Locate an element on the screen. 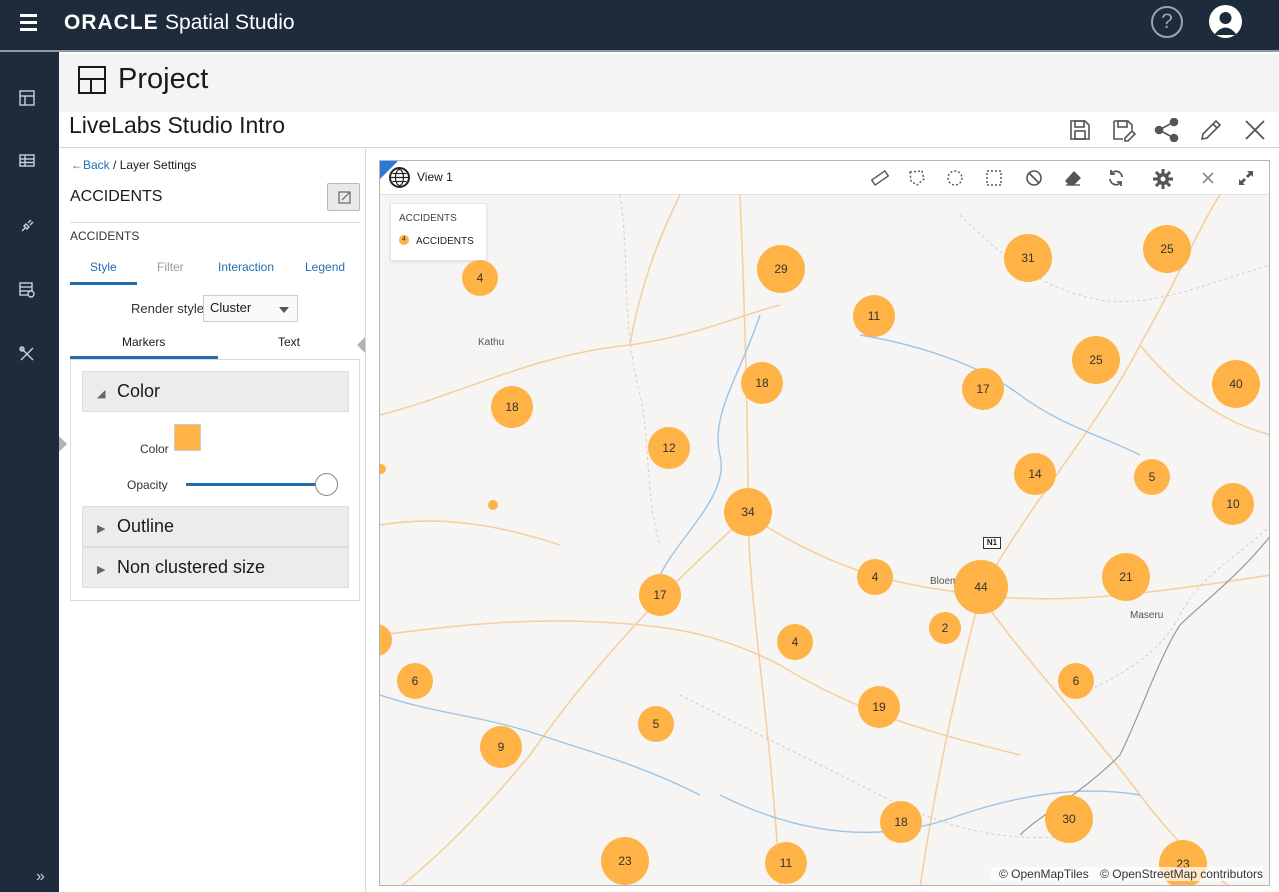 The image size is (1279, 892). tab-style: Style is located at coordinates (103, 267).